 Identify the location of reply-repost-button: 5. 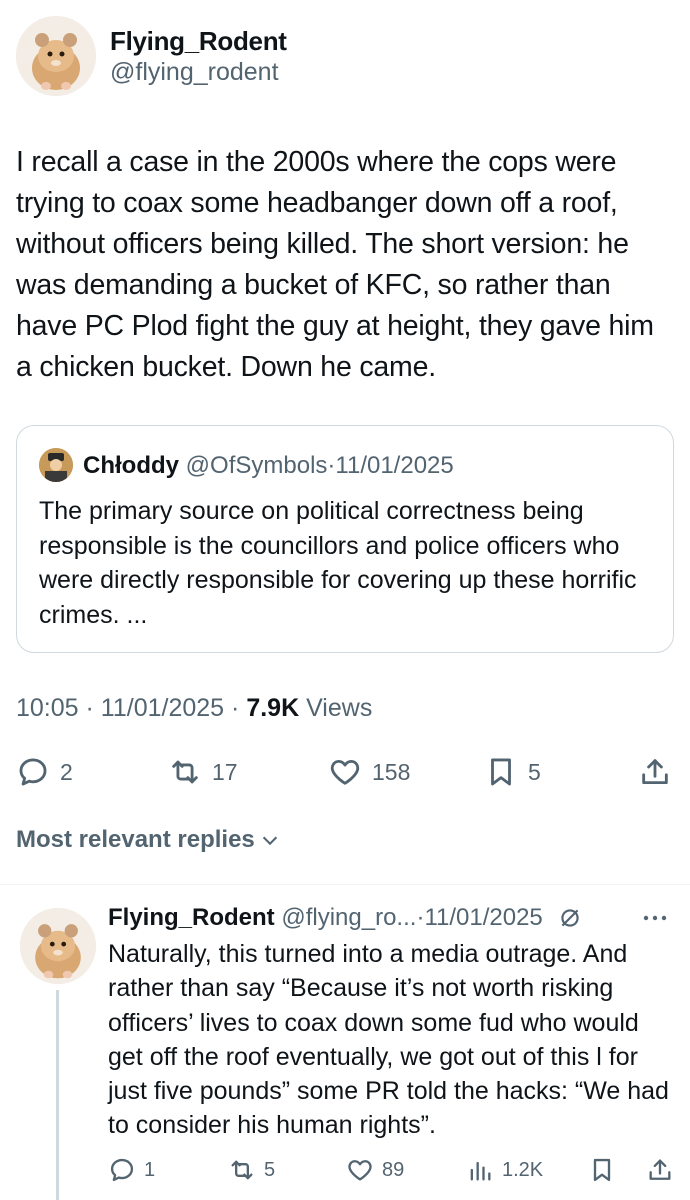
(251, 1170).